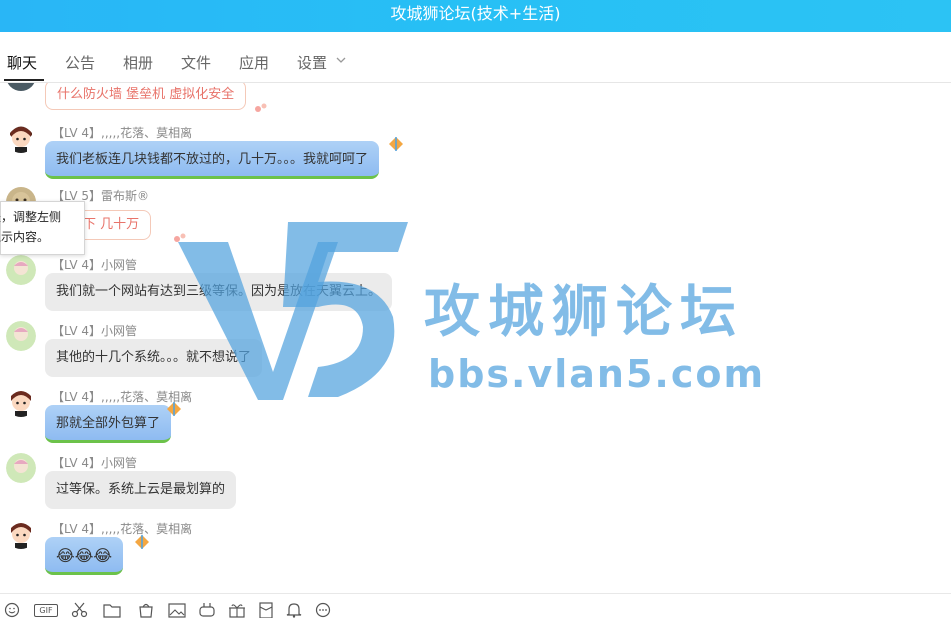 Image resolution: width=951 pixels, height=618 pixels. What do you see at coordinates (597, 374) in the screenshot?
I see `watermark-url: bbs.vlan5.com` at bounding box center [597, 374].